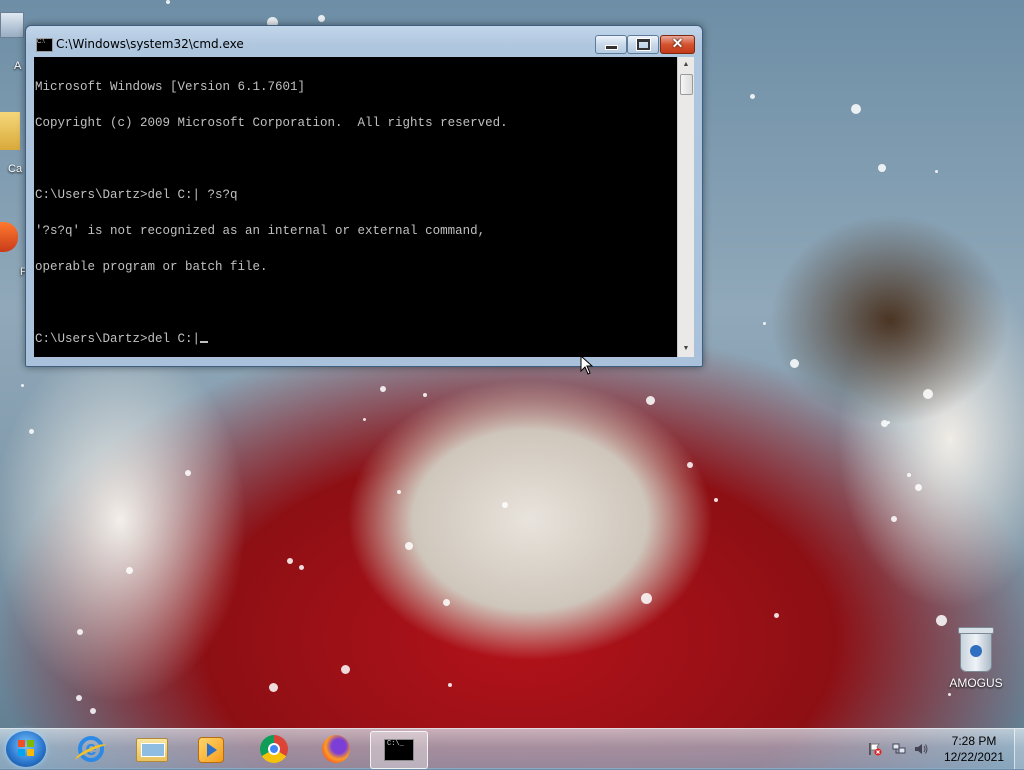 This screenshot has height=770, width=1024. Describe the element at coordinates (875, 749) in the screenshot. I see `action-center-flag-icon` at that location.